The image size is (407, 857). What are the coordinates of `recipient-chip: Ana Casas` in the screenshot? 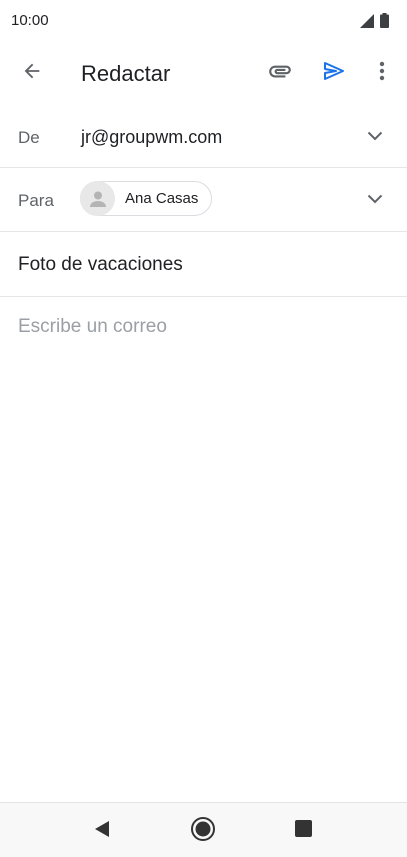 It's located at (146, 198).